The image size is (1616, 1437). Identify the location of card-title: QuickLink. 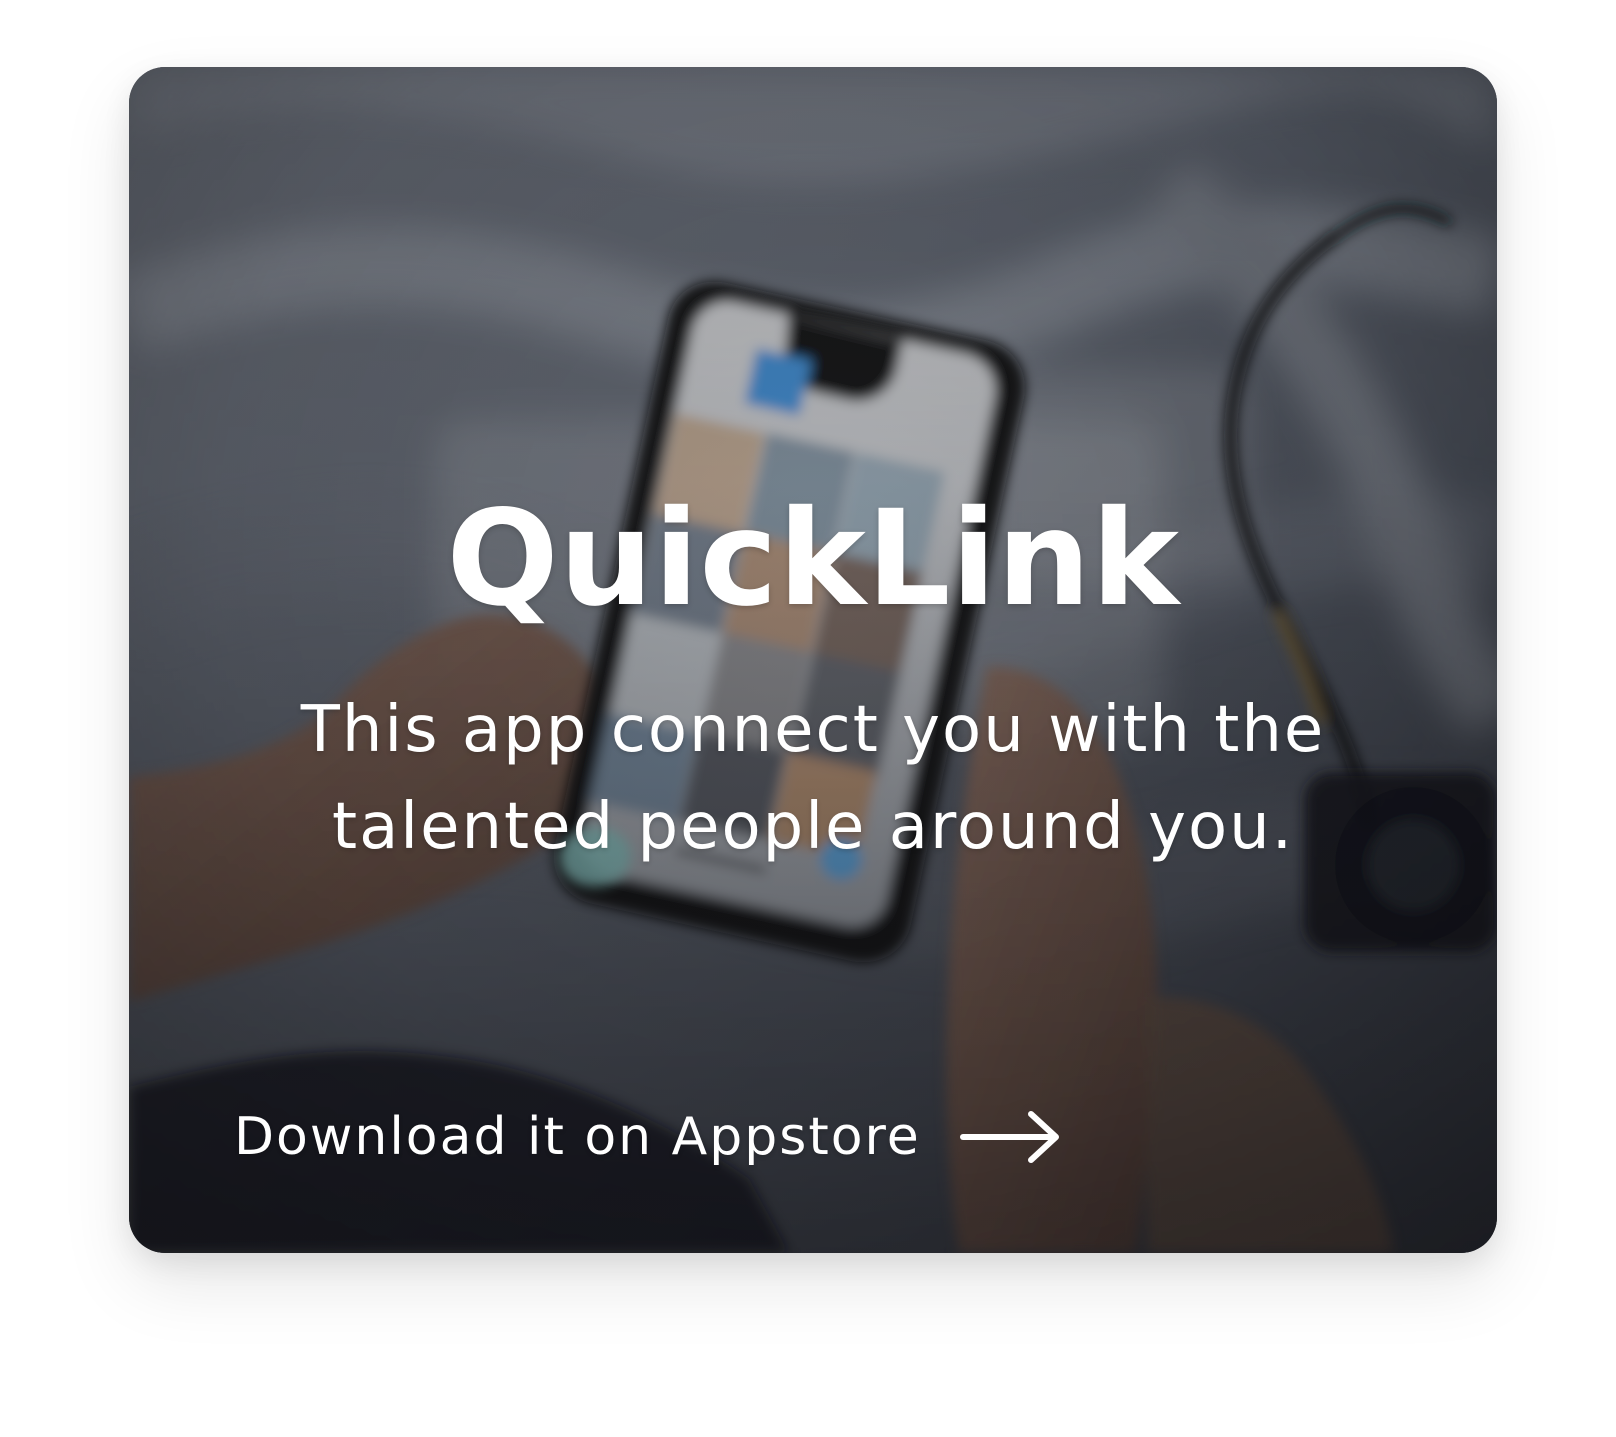
(813, 559).